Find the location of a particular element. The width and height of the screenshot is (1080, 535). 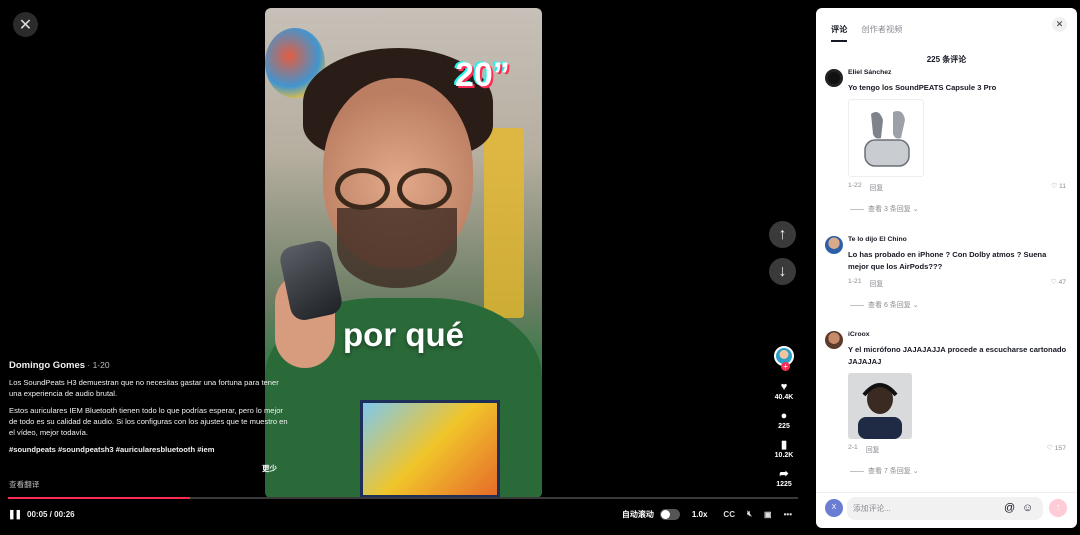

bookmark-icon: ▮ is located at coordinates (784, 445).